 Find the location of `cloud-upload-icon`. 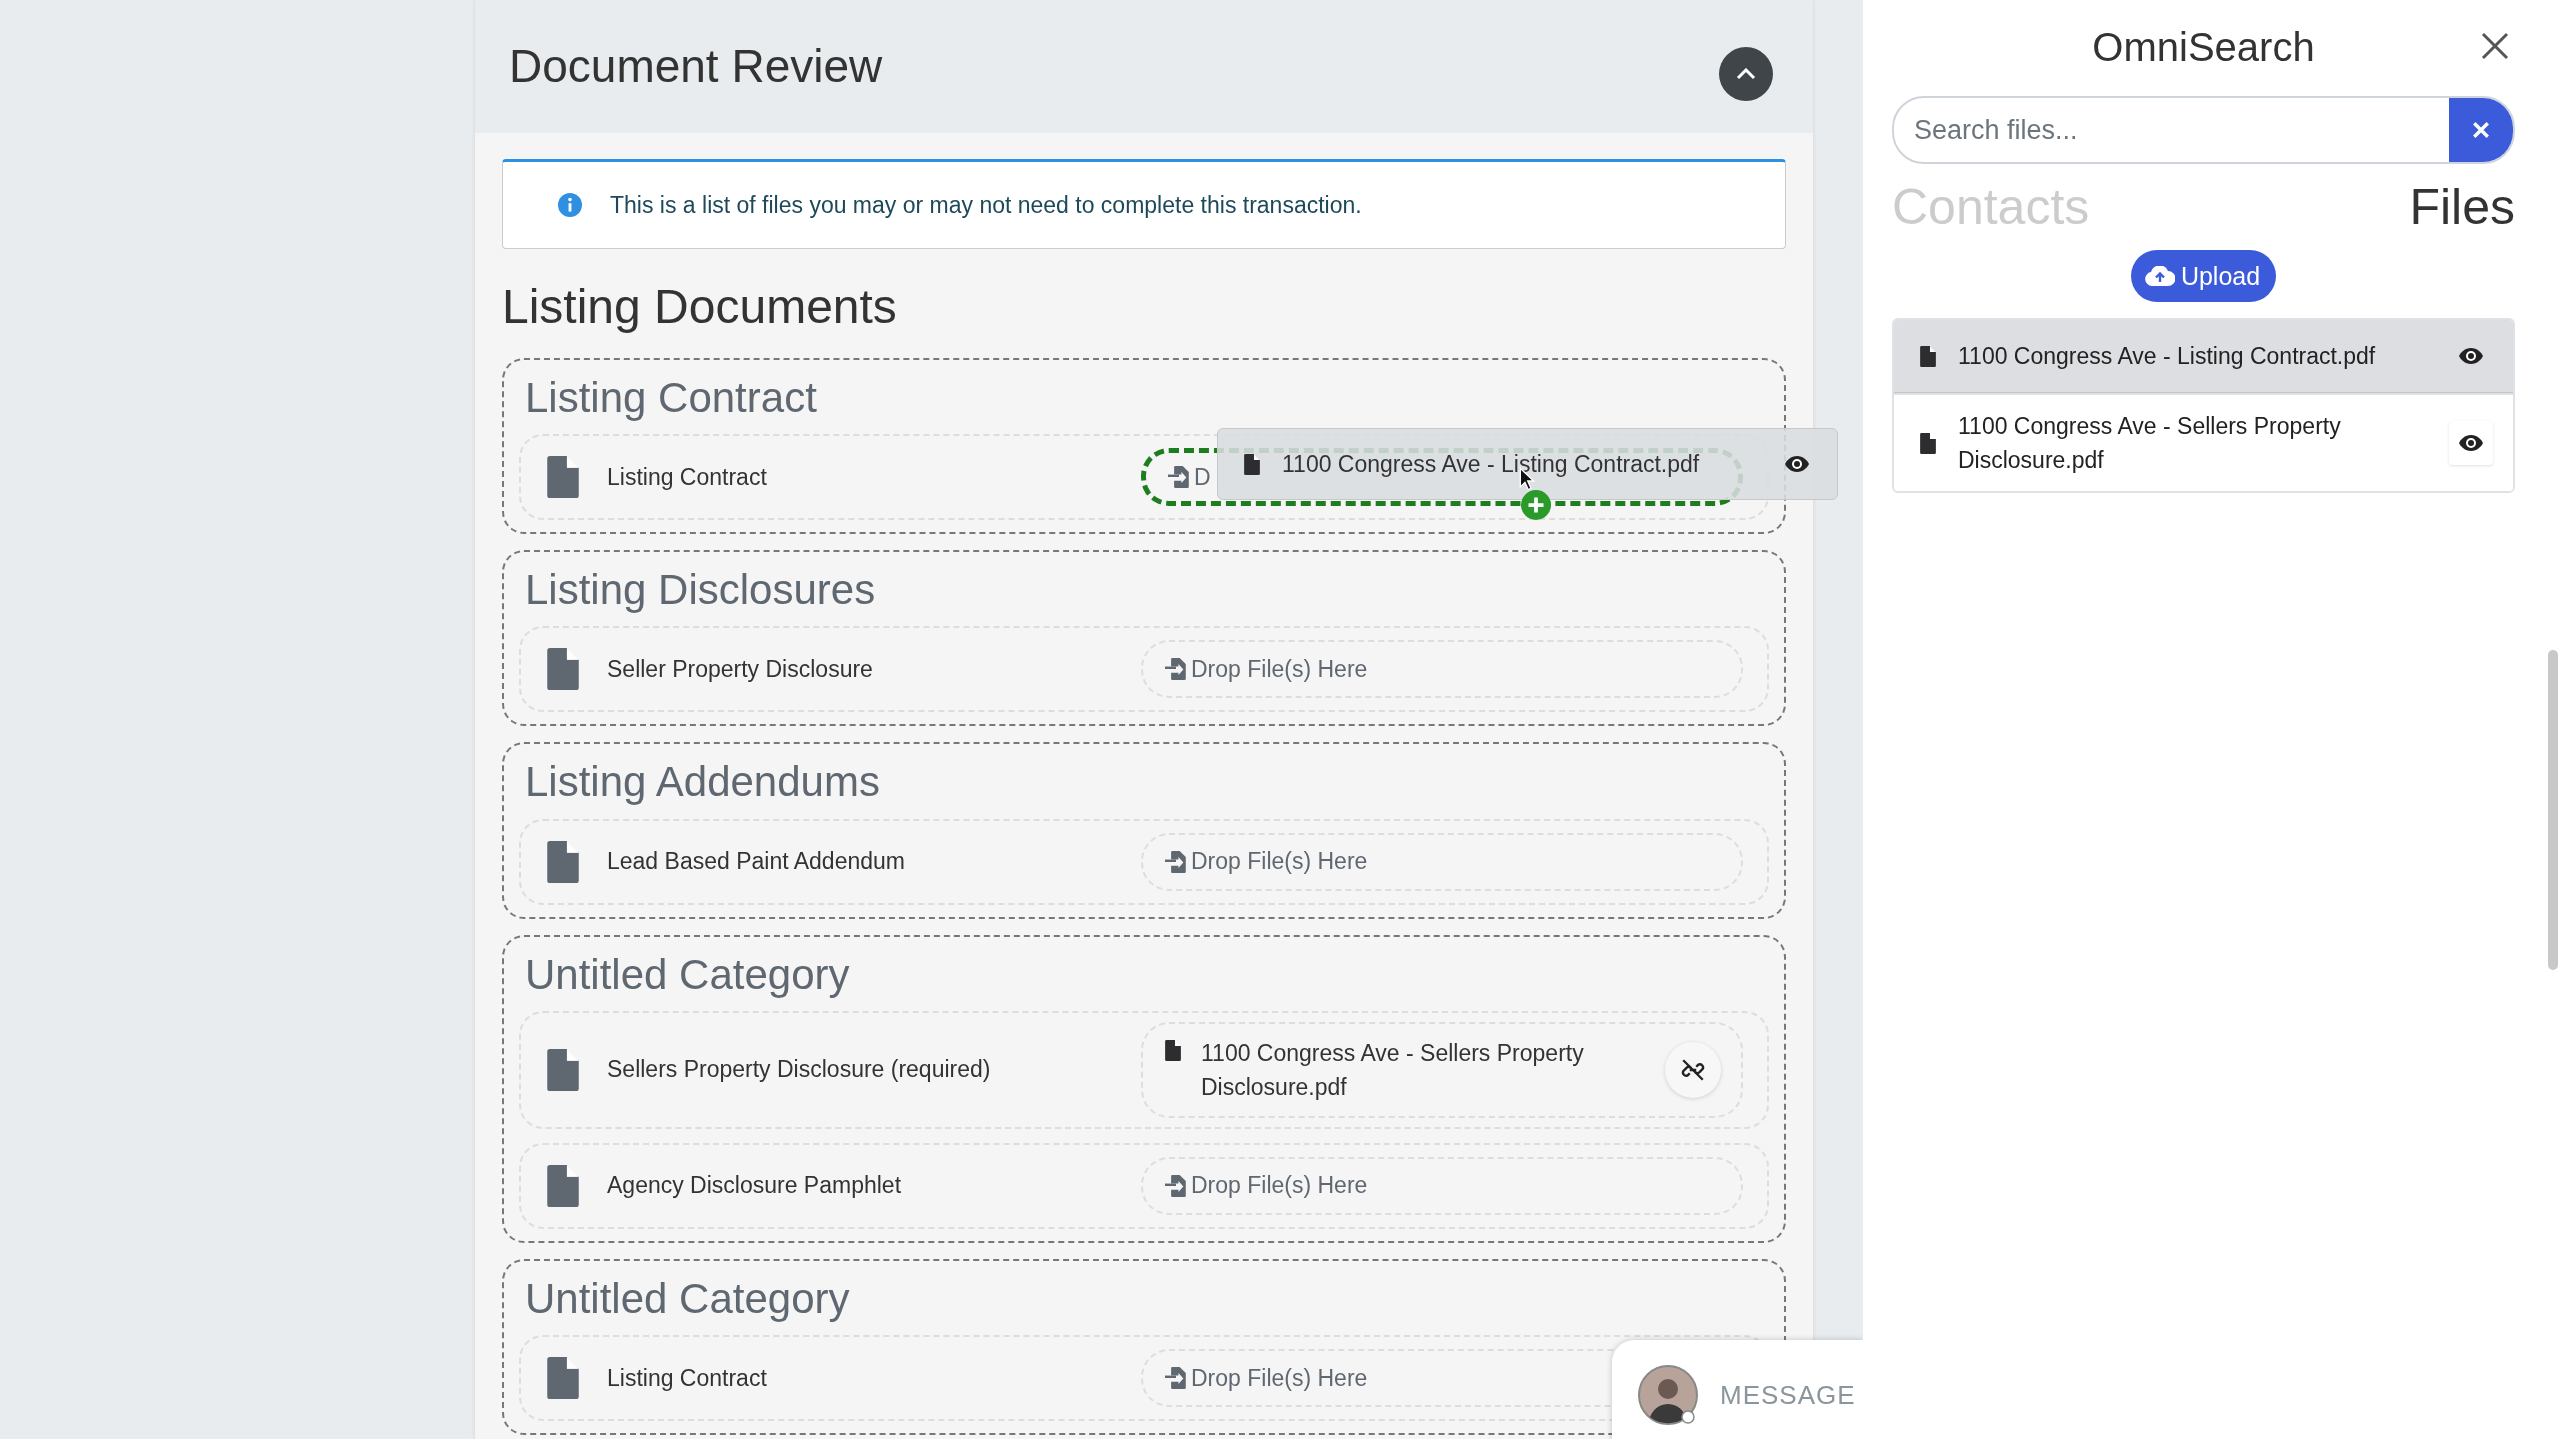

cloud-upload-icon is located at coordinates (2159, 276).